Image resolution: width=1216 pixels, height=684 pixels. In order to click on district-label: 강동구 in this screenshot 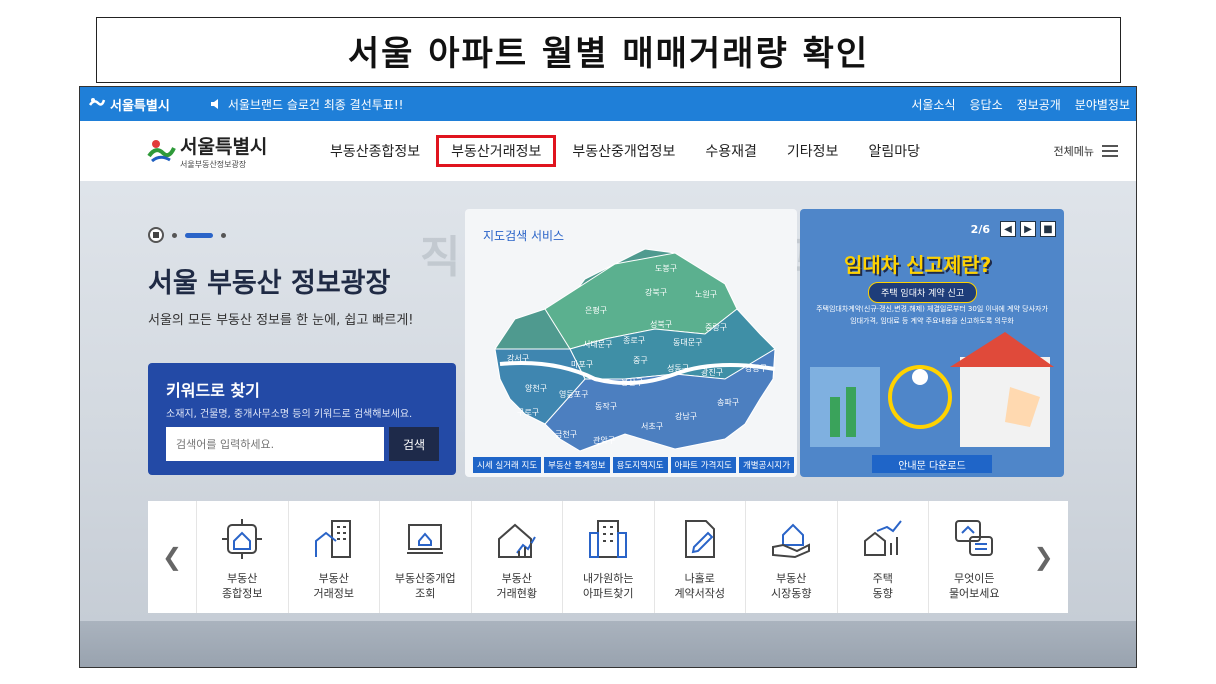, I will do `click(756, 368)`.